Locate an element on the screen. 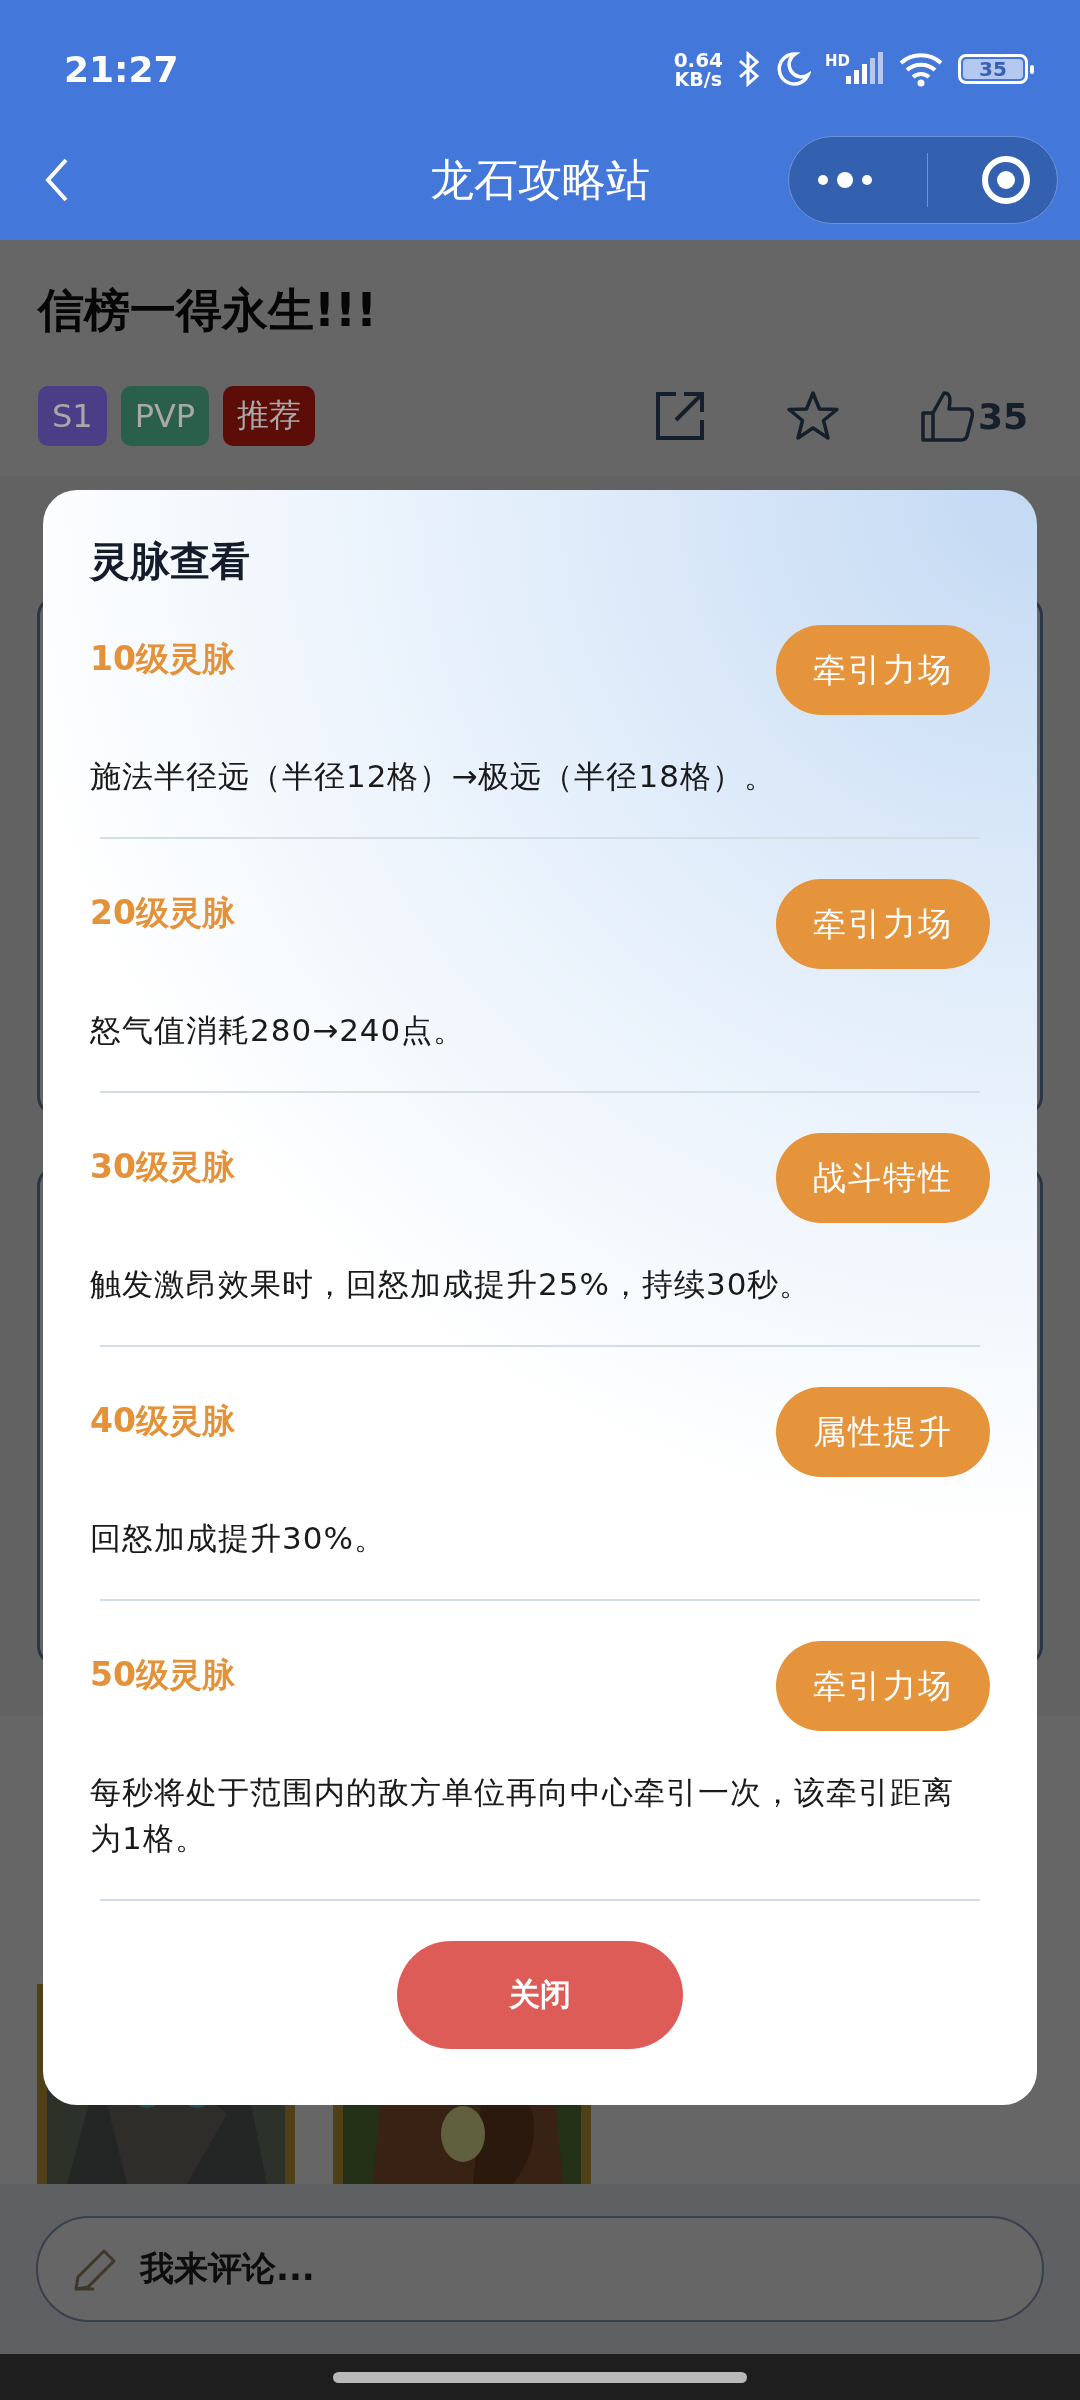 Image resolution: width=1080 pixels, height=2400 pixels. skill-tag: 属性提升 is located at coordinates (883, 1432).